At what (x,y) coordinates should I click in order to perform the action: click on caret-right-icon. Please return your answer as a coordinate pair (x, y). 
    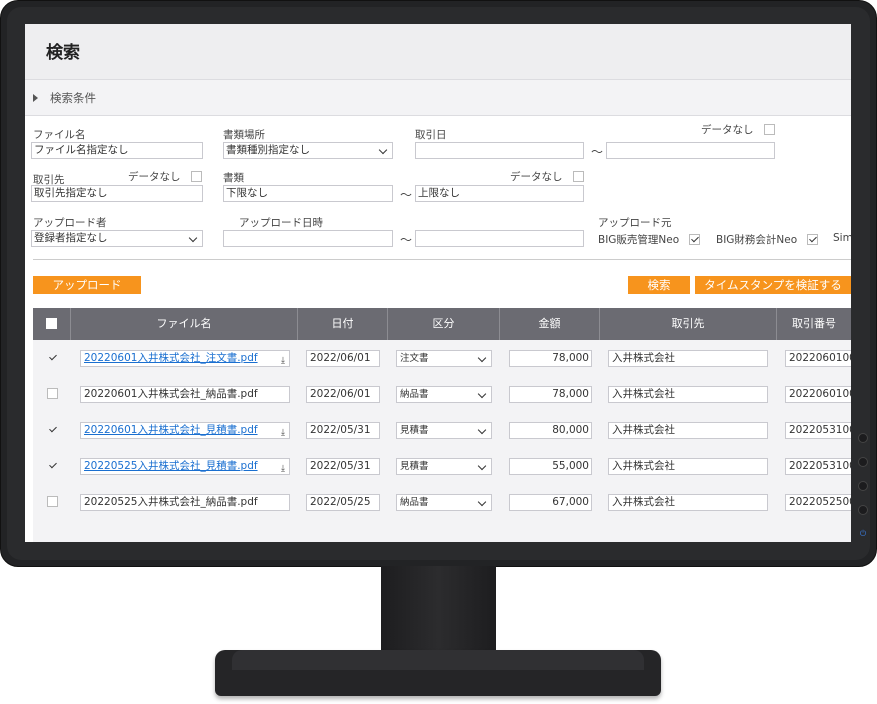
    Looking at the image, I should click on (35, 97).